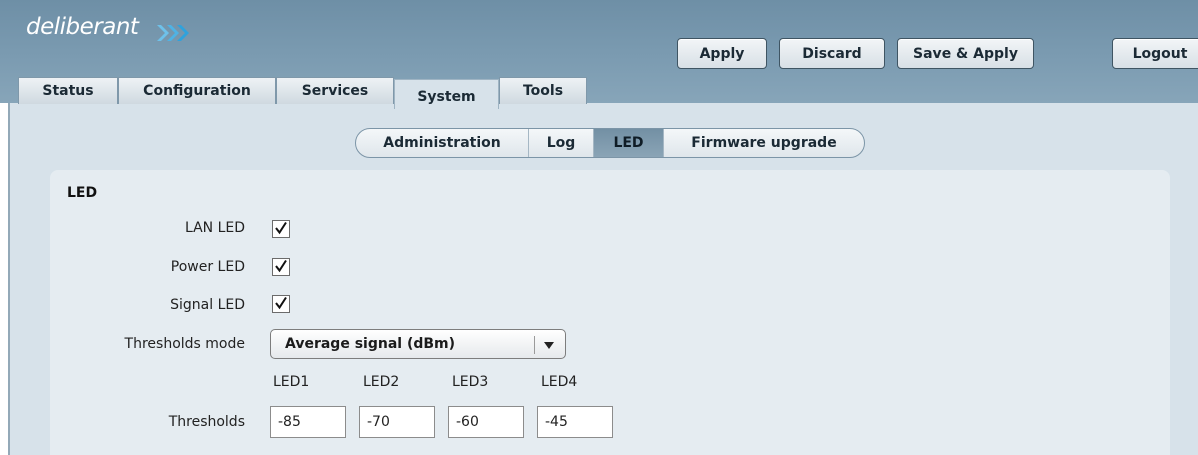 The height and width of the screenshot is (455, 1198). I want to click on system-subnav: Administration Log LED Firmware upgrade, so click(610, 143).